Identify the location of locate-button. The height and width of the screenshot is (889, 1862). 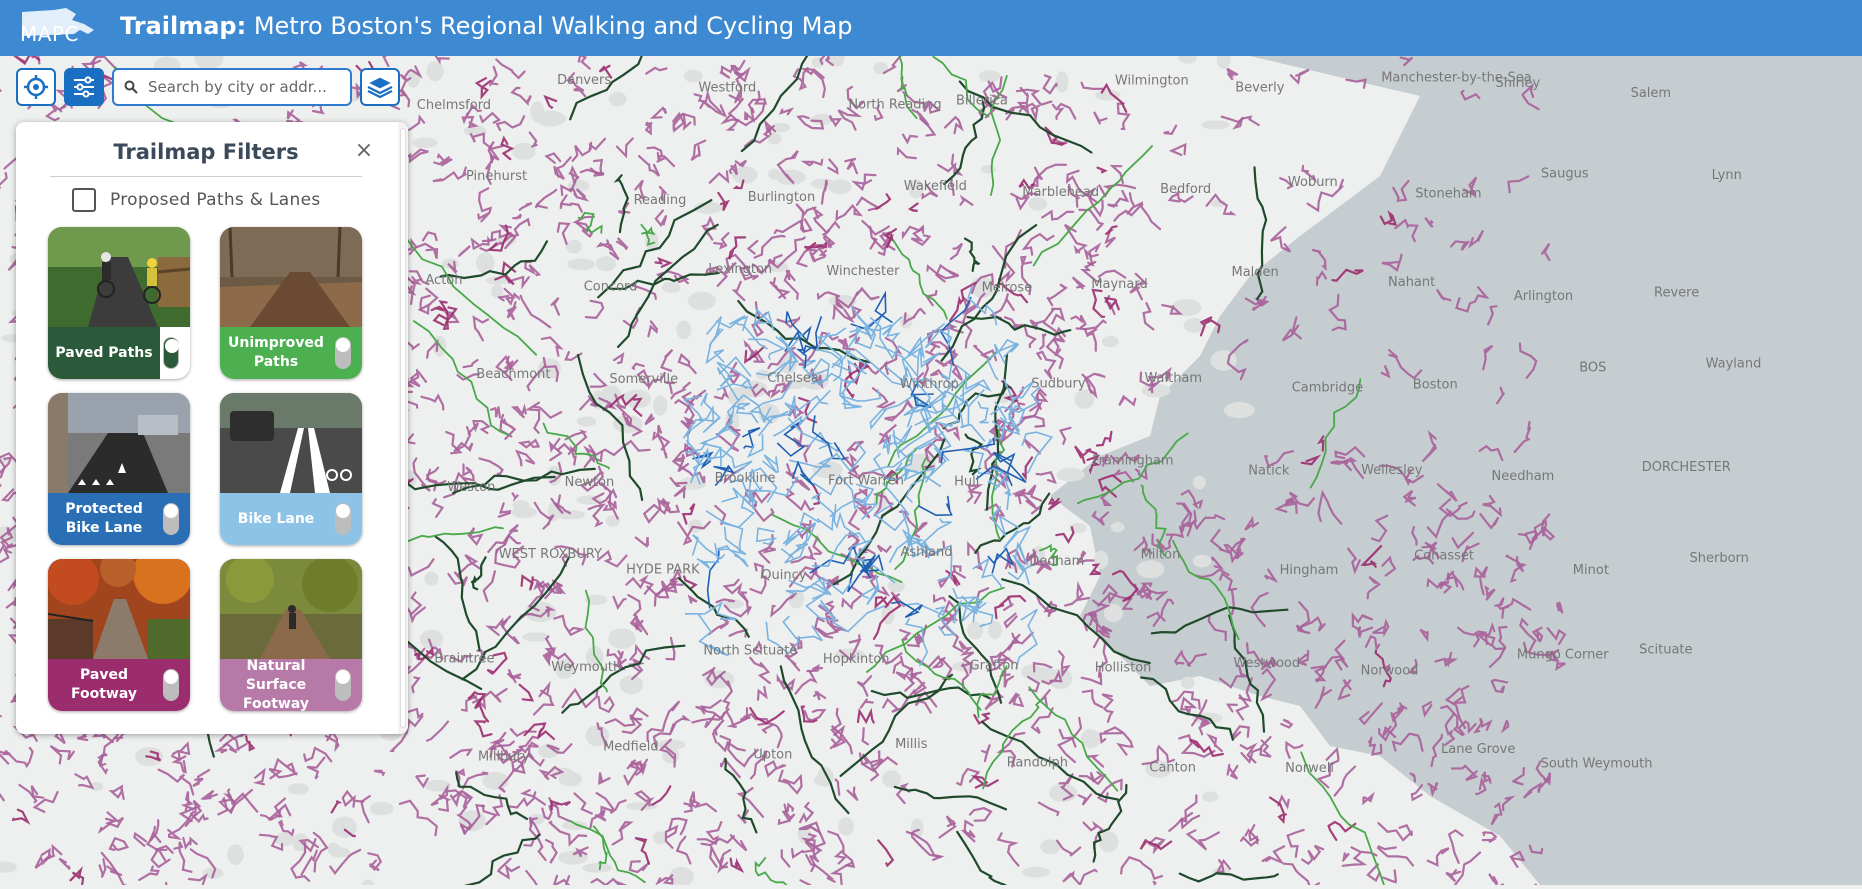
(36, 87).